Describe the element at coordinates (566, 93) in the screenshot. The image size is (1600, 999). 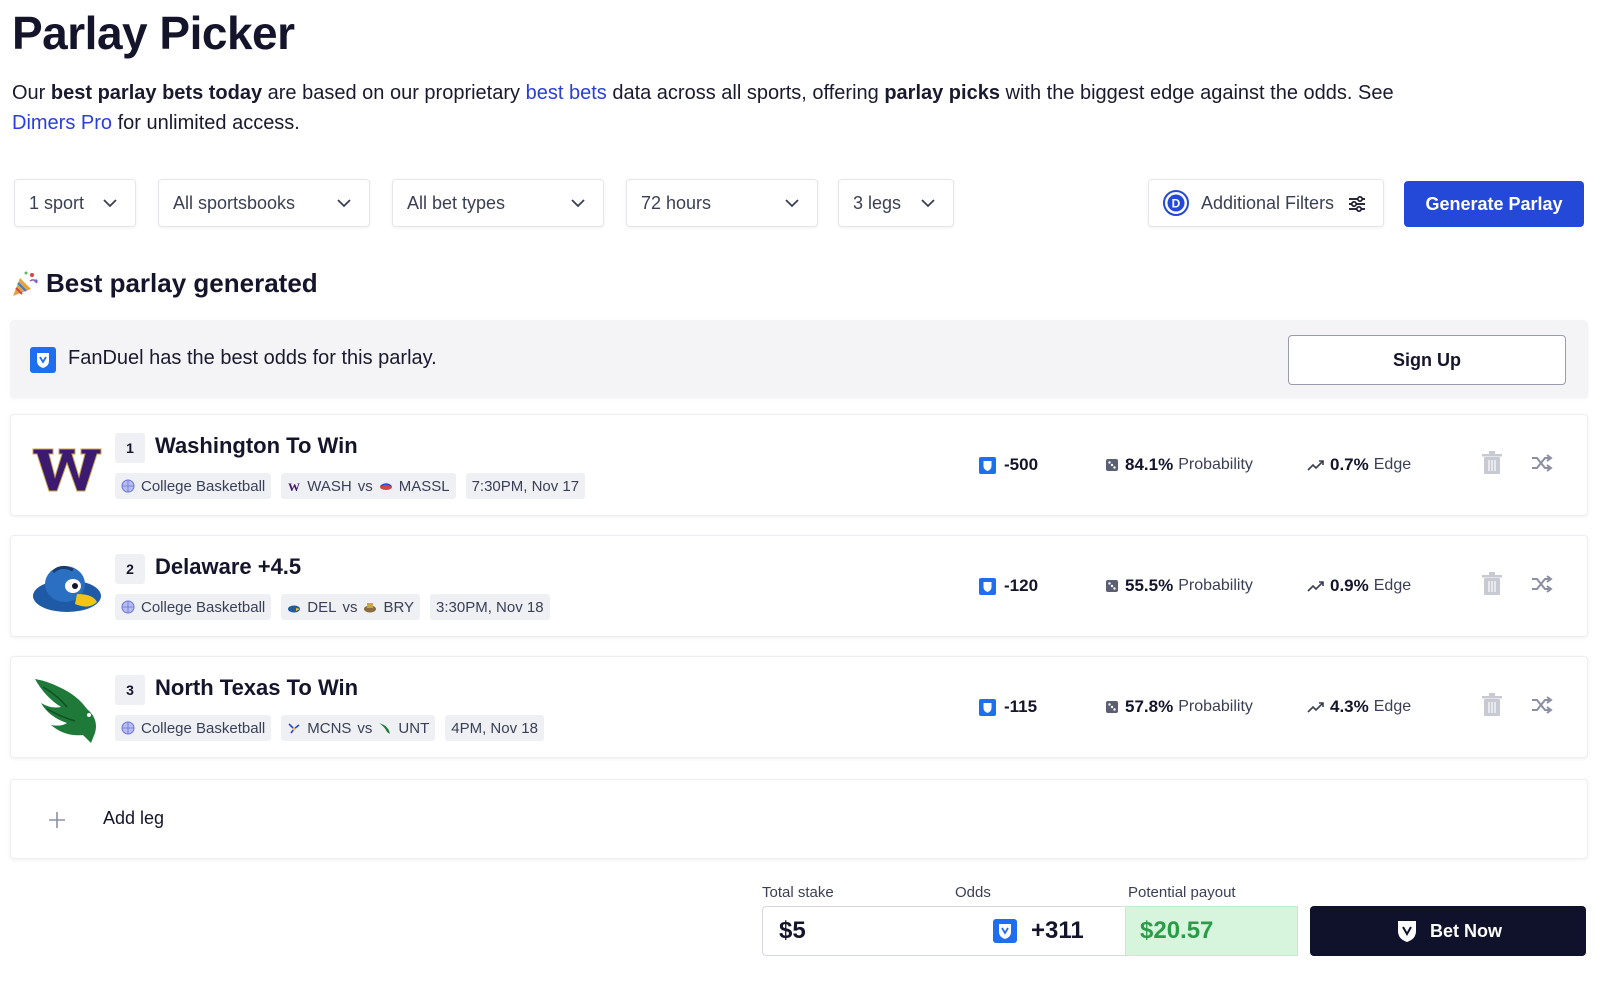
I see `best-bets-link: best bets` at that location.